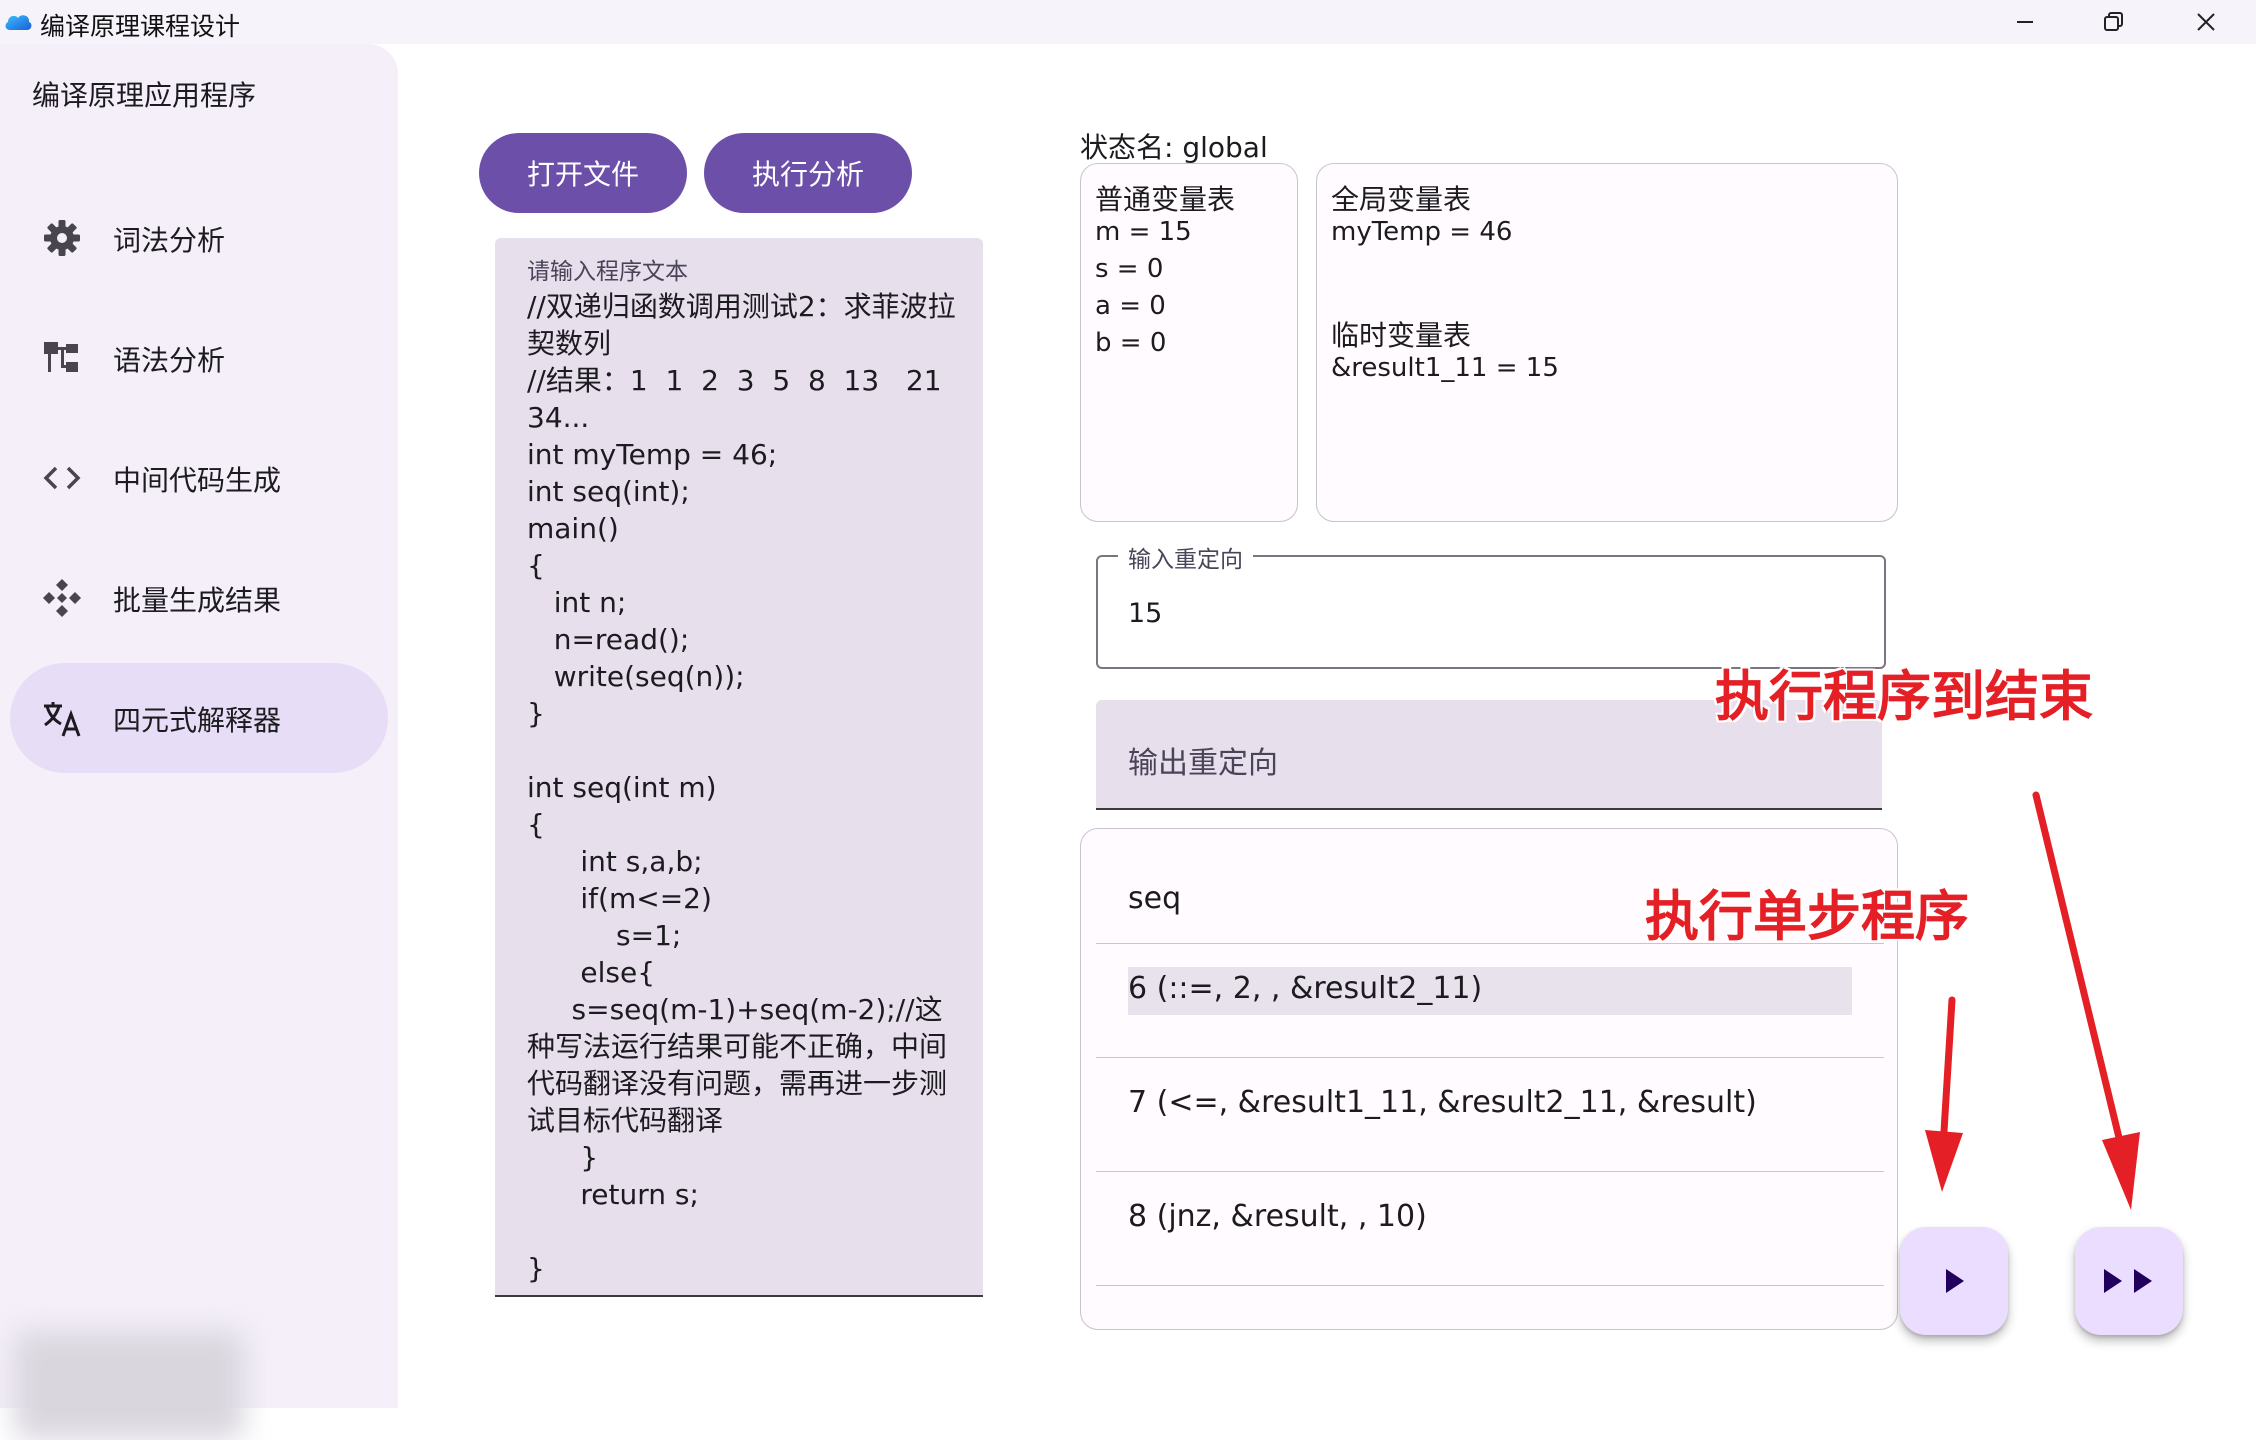  Describe the element at coordinates (2086, 1000) in the screenshot. I see `arrow-to-run-to-end-button` at that location.